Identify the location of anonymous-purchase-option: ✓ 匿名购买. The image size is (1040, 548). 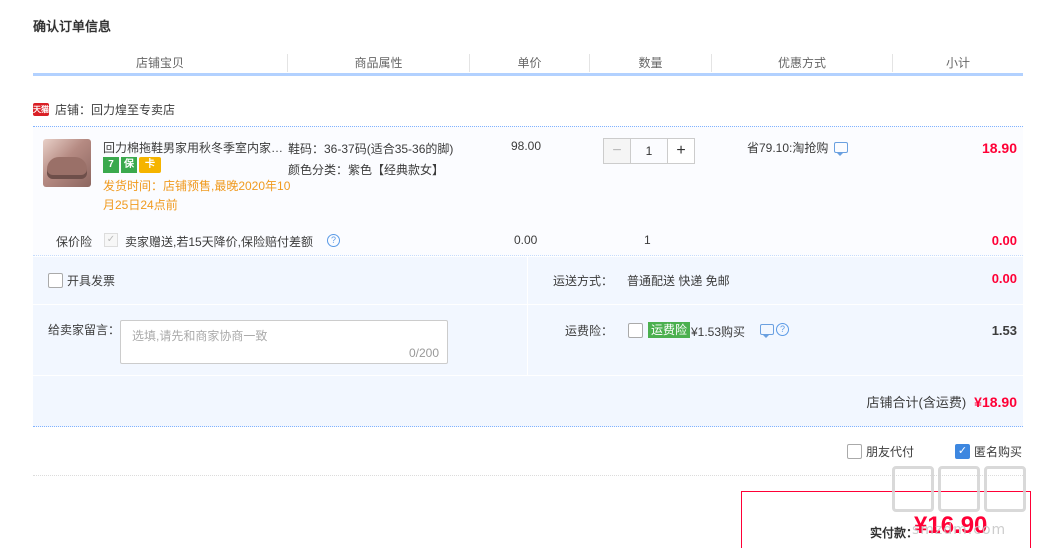
(988, 451).